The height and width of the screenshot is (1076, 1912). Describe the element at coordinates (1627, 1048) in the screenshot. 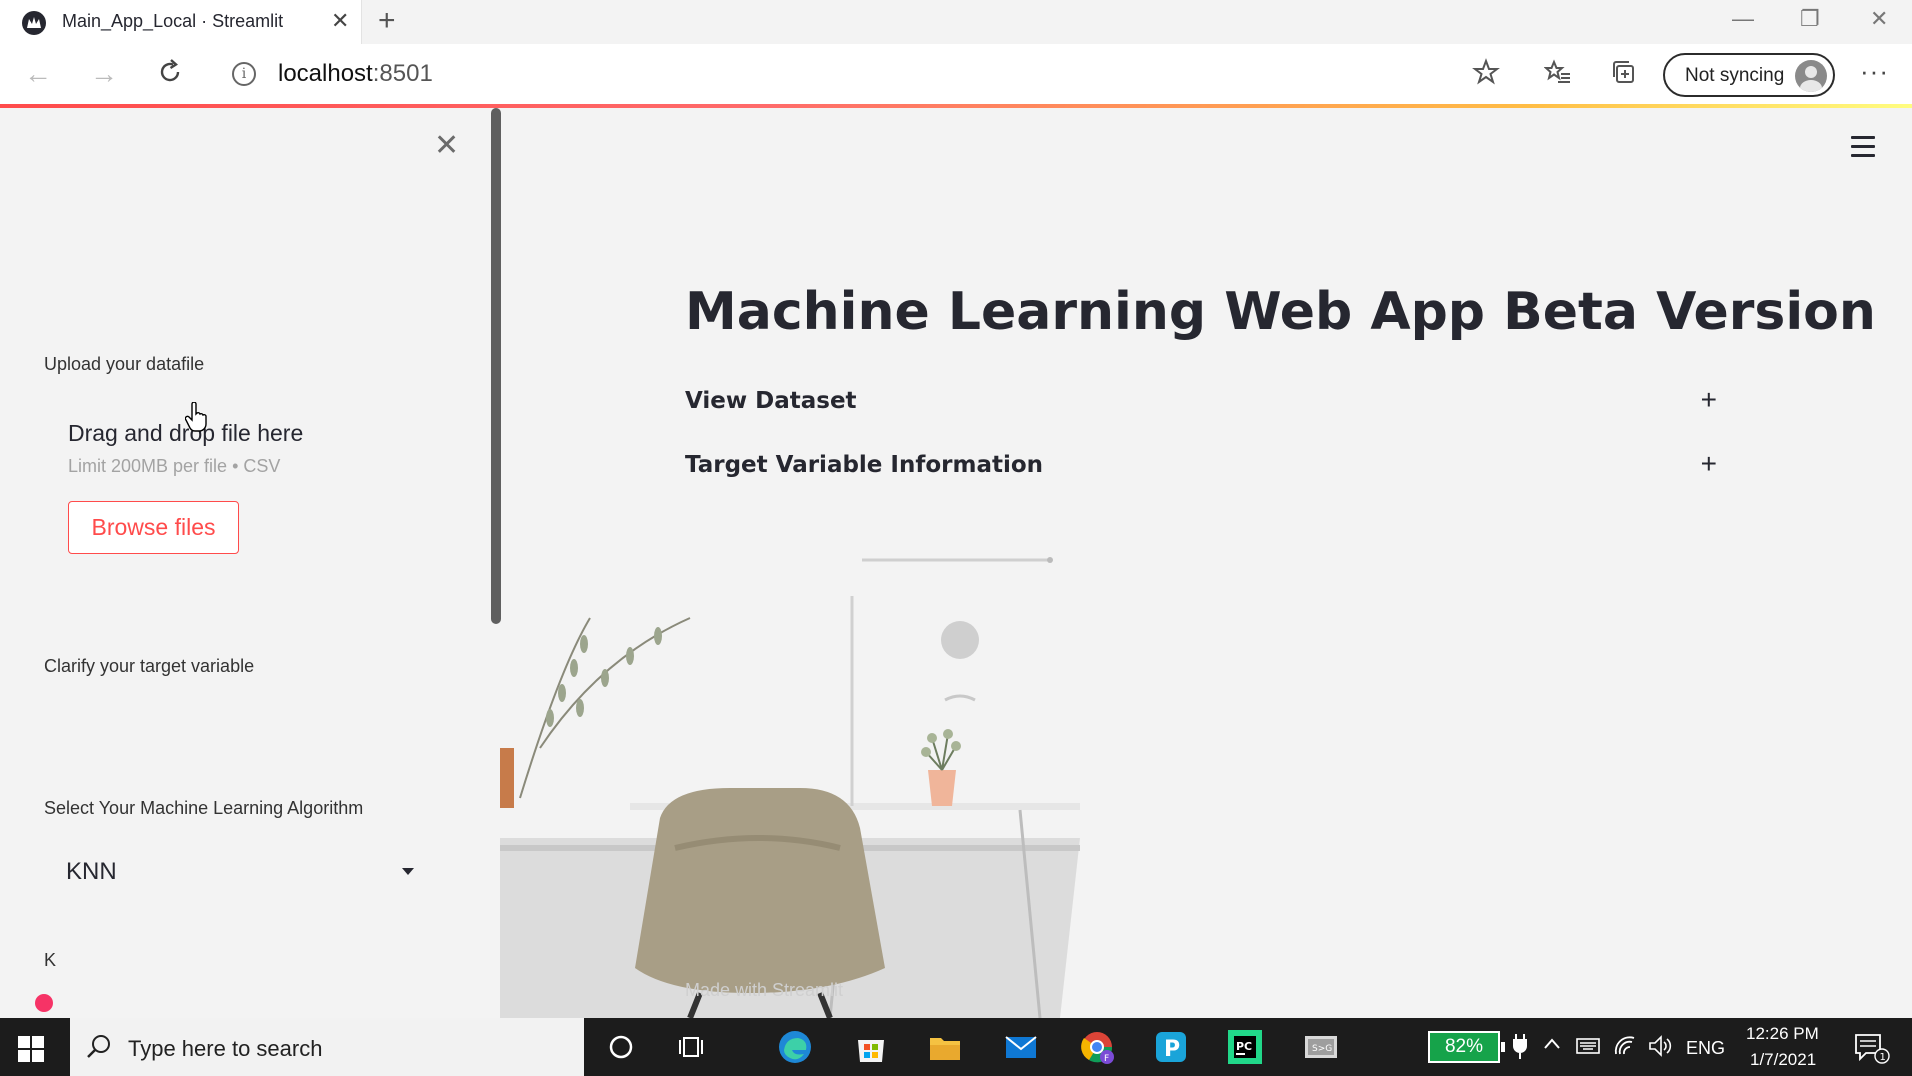

I see `wifi-icon` at that location.